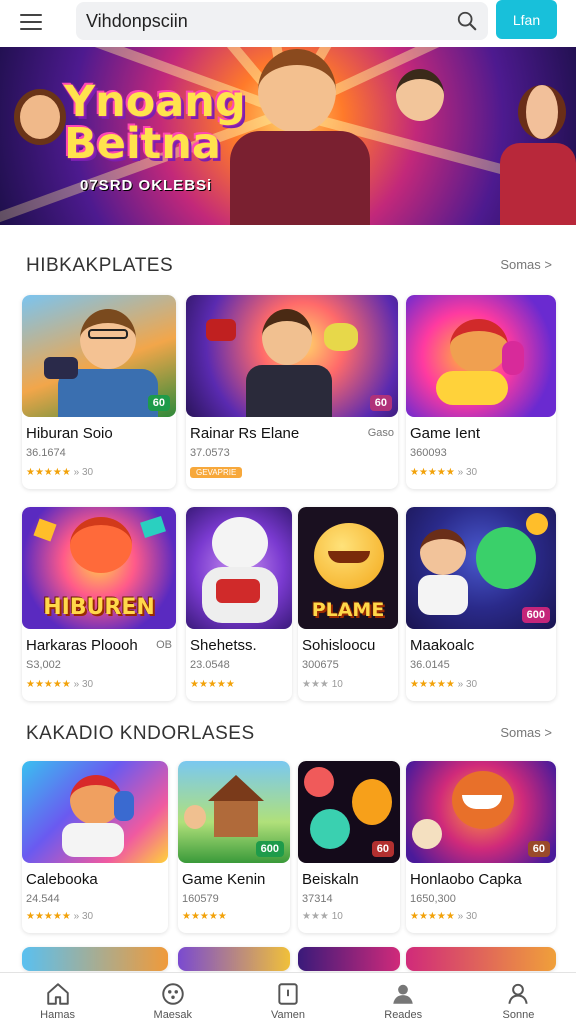  Describe the element at coordinates (526, 732) in the screenshot. I see `section-more-link-2: Somas >` at that location.